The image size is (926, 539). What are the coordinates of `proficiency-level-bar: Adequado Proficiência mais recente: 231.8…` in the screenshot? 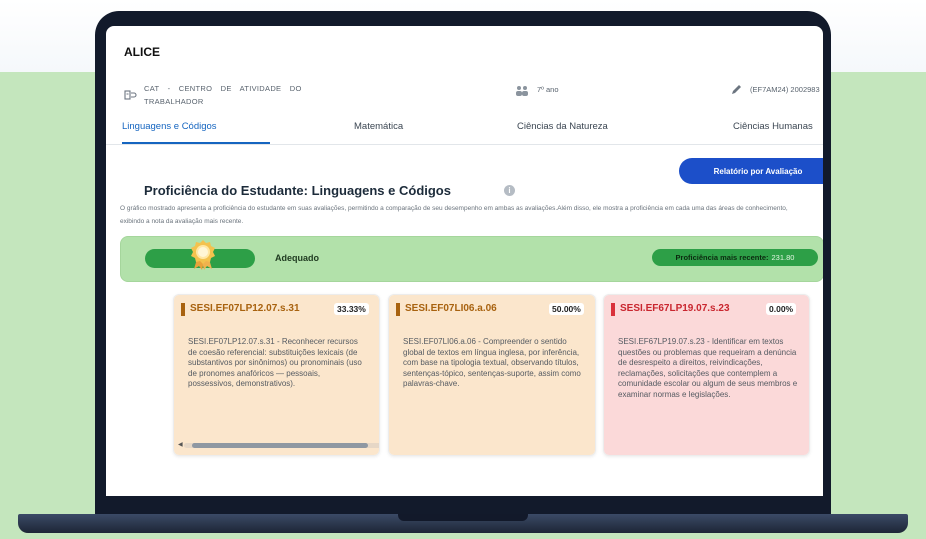 It's located at (471, 259).